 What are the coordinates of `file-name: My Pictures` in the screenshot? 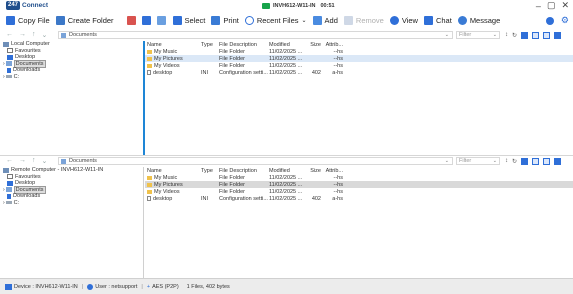 It's located at (168, 58).